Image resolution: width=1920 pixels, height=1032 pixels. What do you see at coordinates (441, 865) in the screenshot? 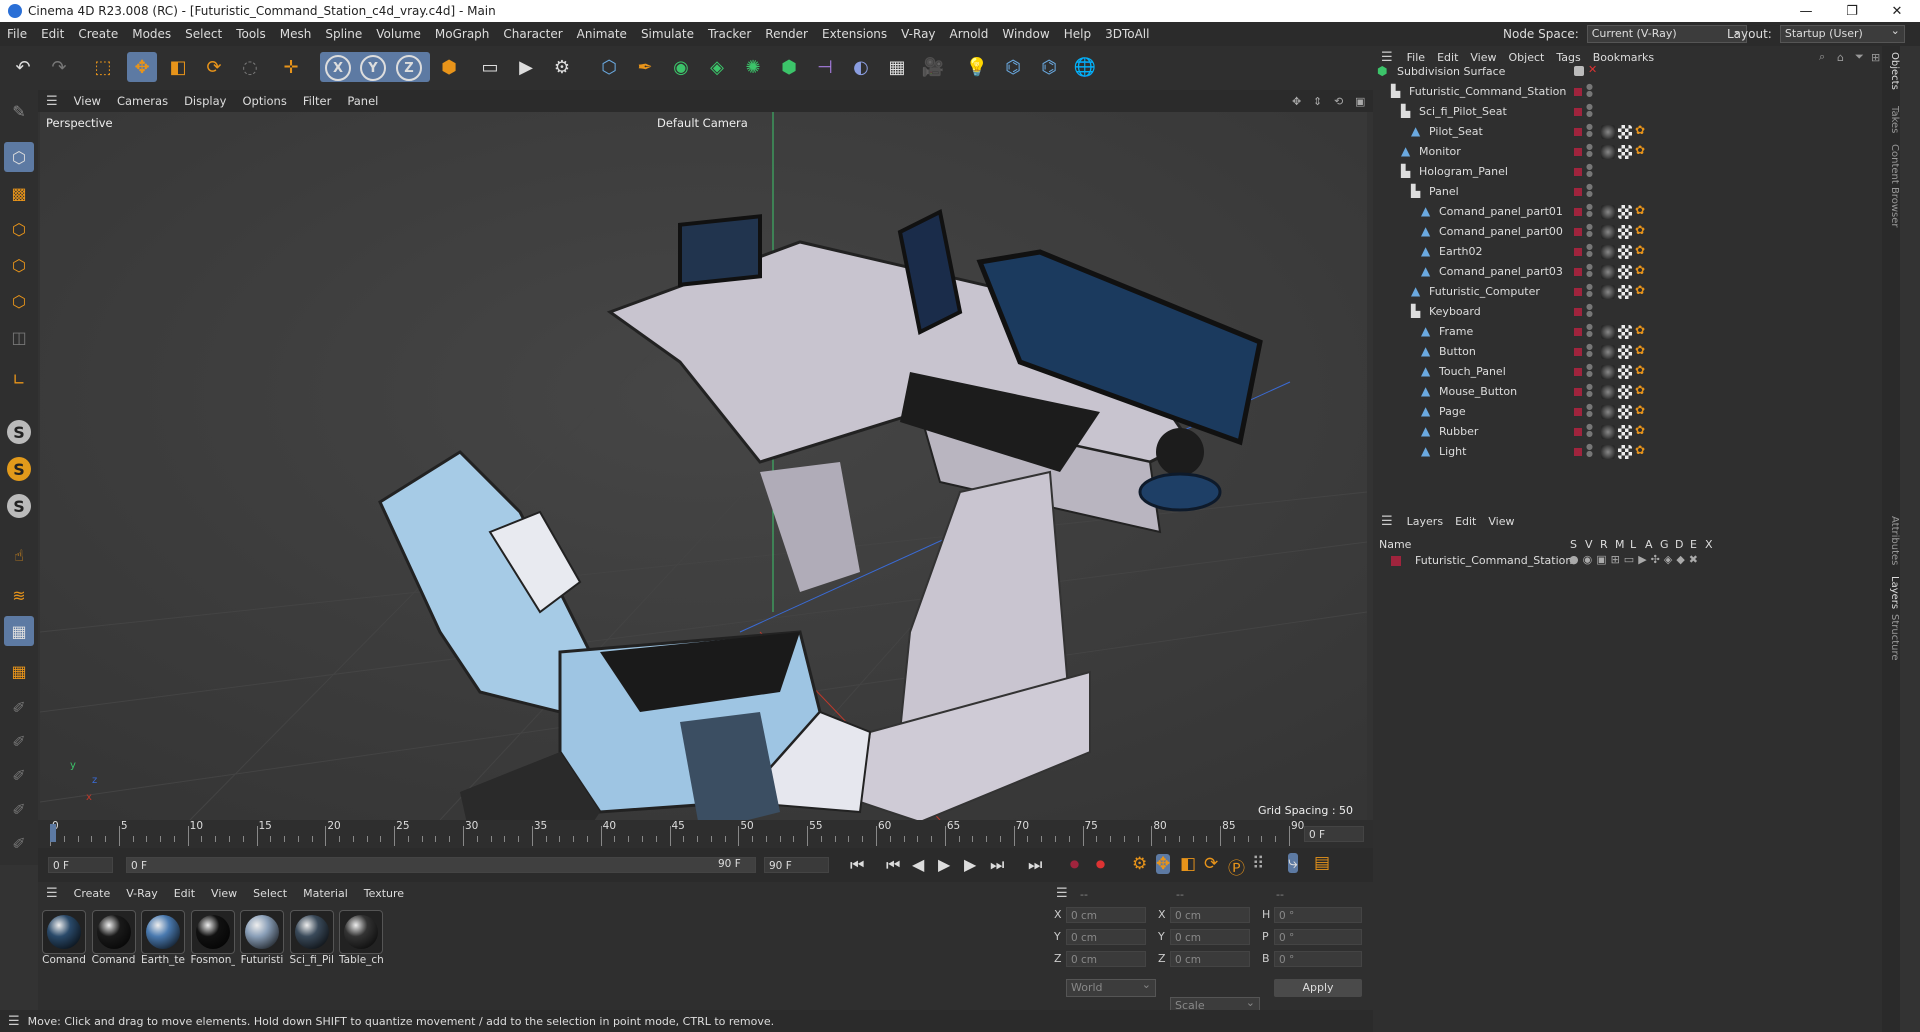
I see `frame-range-slider: 0 F` at bounding box center [441, 865].